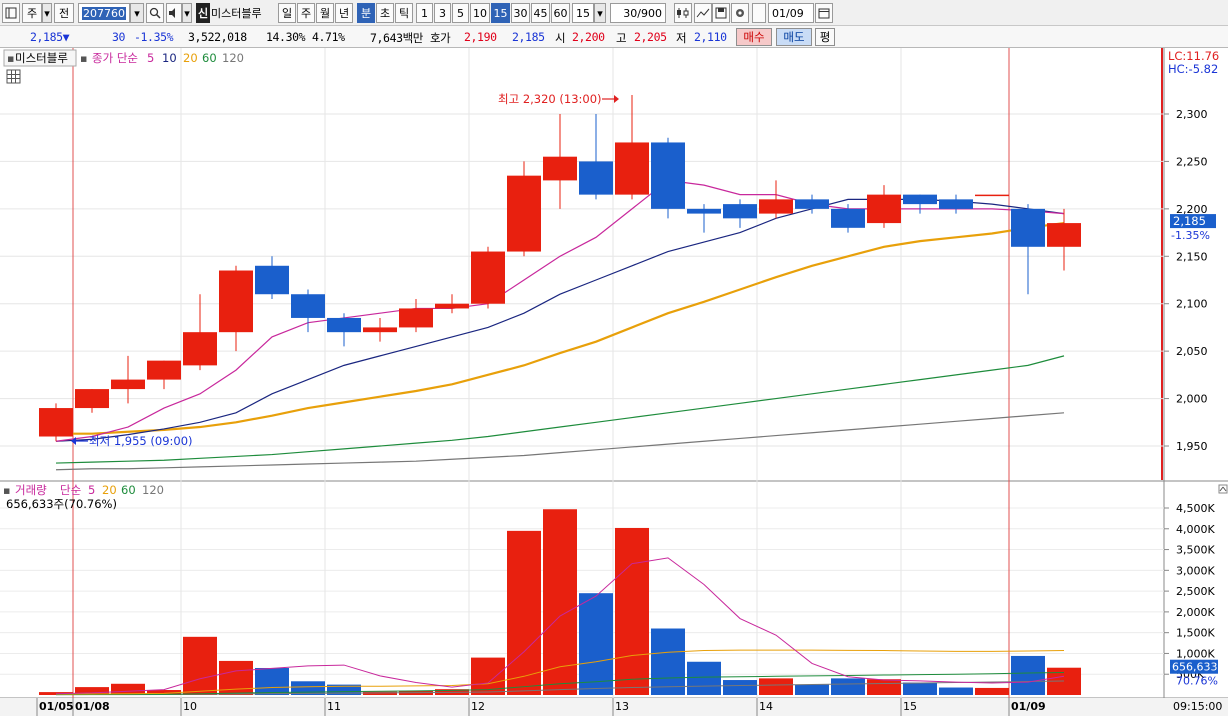  I want to click on volume-marker-icon: ▪, so click(6, 490).